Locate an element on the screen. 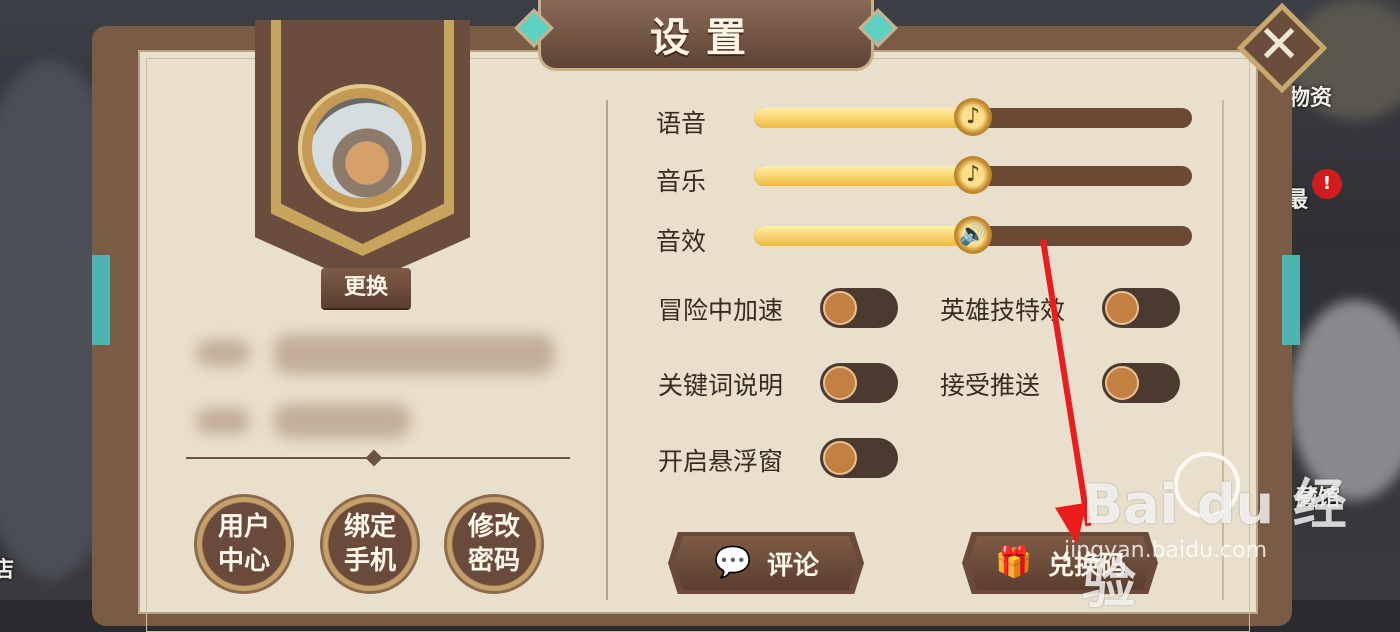 This screenshot has height=632, width=1400. right-side-tab is located at coordinates (1291, 300).